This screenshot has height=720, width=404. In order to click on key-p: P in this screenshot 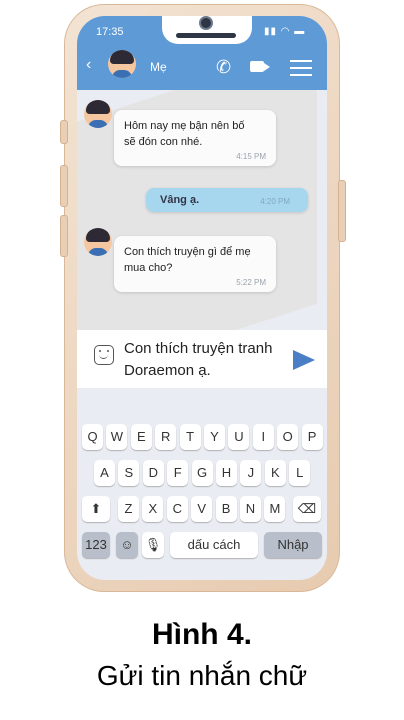, I will do `click(312, 437)`.